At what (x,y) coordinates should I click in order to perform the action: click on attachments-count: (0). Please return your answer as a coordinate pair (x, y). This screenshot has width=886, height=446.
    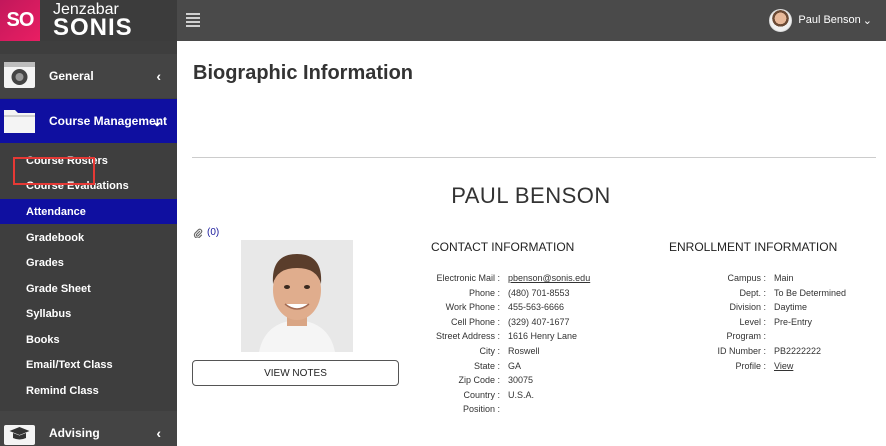
    Looking at the image, I should click on (213, 232).